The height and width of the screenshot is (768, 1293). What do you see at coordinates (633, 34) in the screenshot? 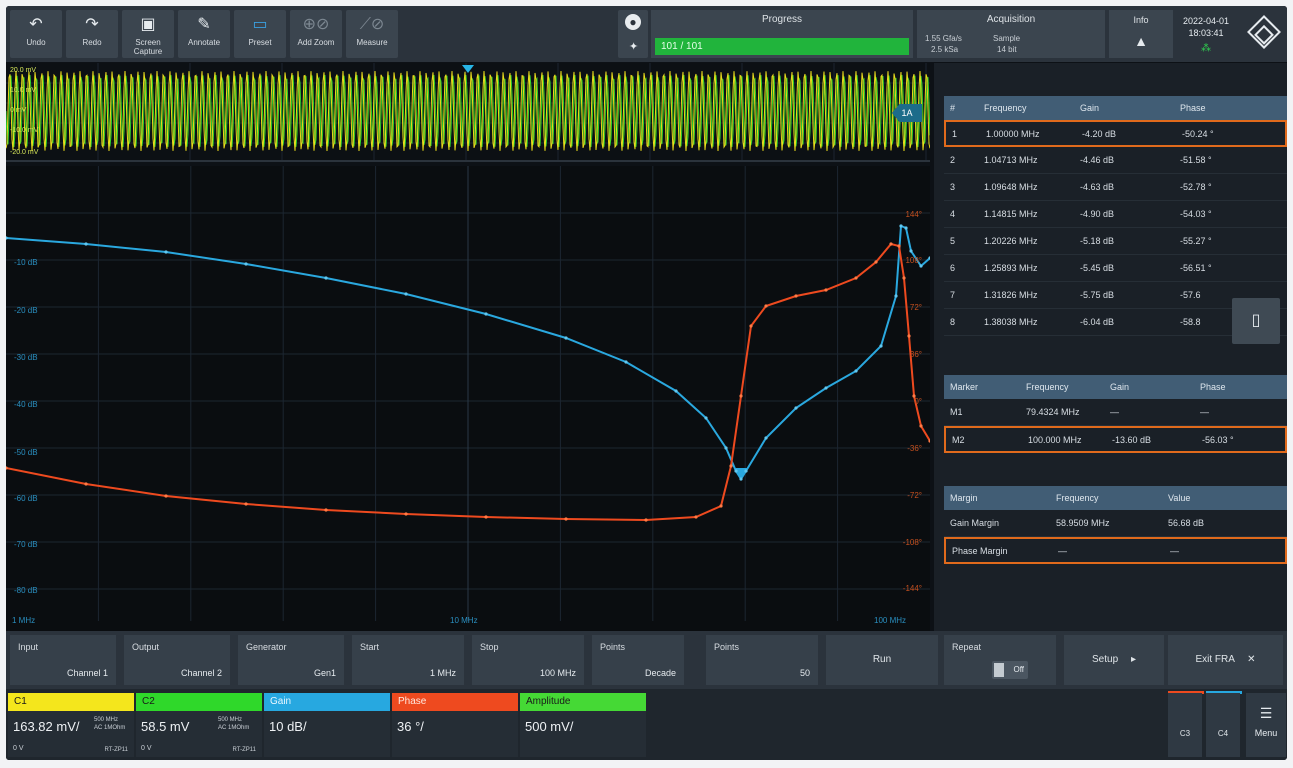
I see `run-single-control: ● ✦` at bounding box center [633, 34].